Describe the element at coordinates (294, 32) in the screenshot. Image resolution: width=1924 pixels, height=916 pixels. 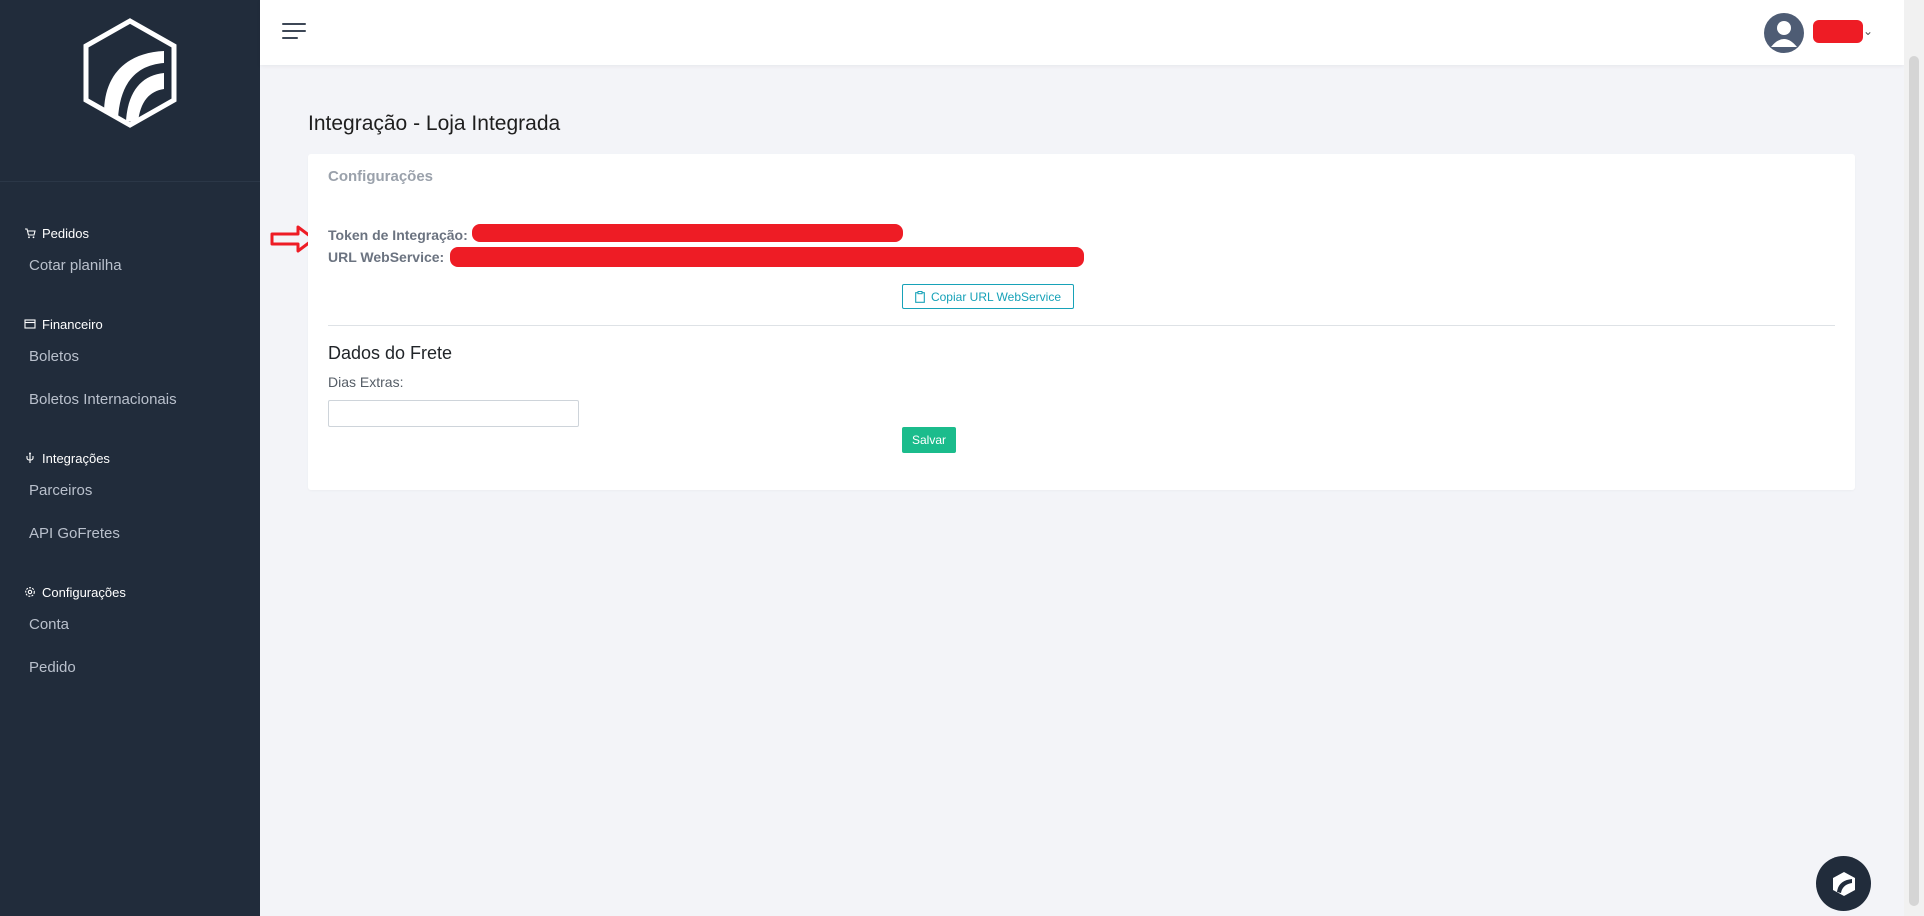
I see `menu-toggle-icon` at that location.